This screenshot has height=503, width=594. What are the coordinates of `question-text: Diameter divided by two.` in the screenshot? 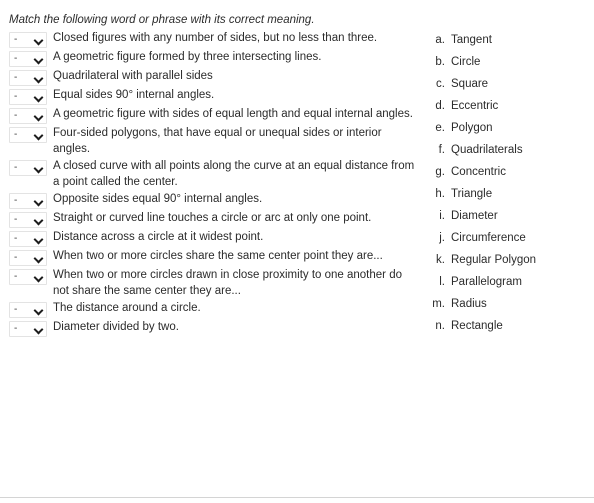 It's located at (116, 327).